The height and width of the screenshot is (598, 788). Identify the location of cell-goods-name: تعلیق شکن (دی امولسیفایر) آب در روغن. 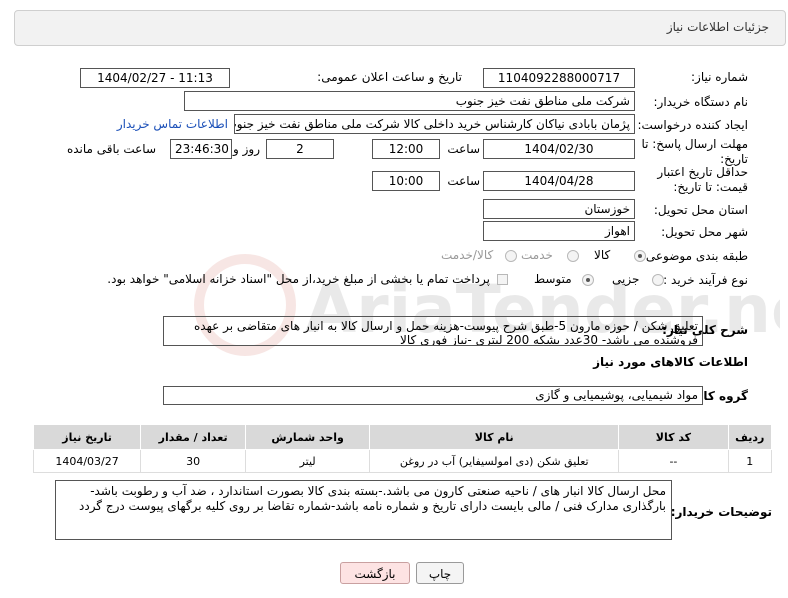
(494, 461).